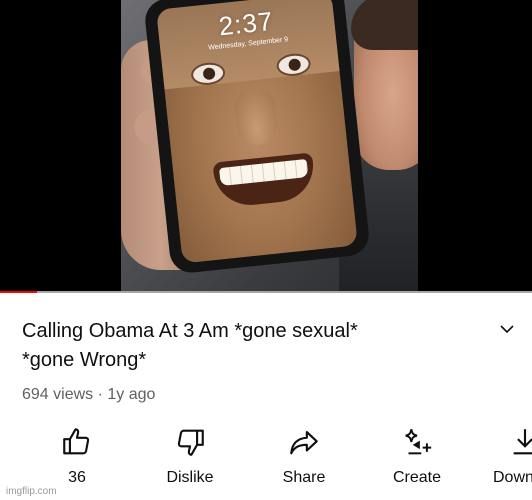  Describe the element at coordinates (19, 292) in the screenshot. I see `progress-played` at that location.